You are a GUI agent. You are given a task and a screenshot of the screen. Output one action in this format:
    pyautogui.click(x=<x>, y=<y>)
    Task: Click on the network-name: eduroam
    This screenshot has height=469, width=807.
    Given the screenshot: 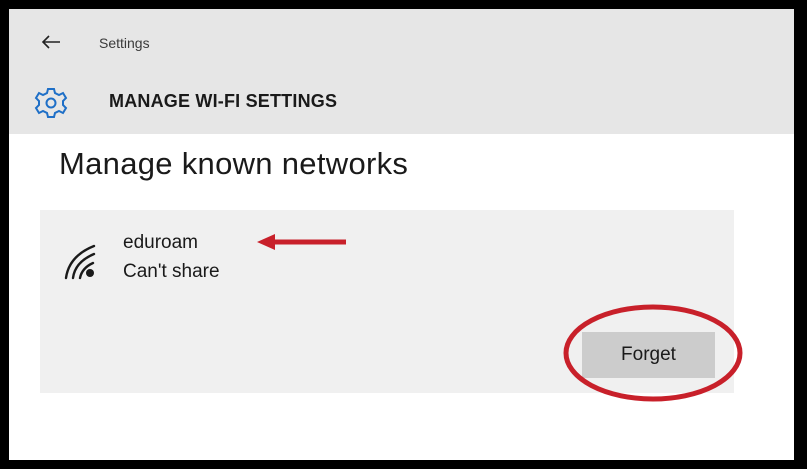 What is the action you would take?
    pyautogui.click(x=160, y=242)
    